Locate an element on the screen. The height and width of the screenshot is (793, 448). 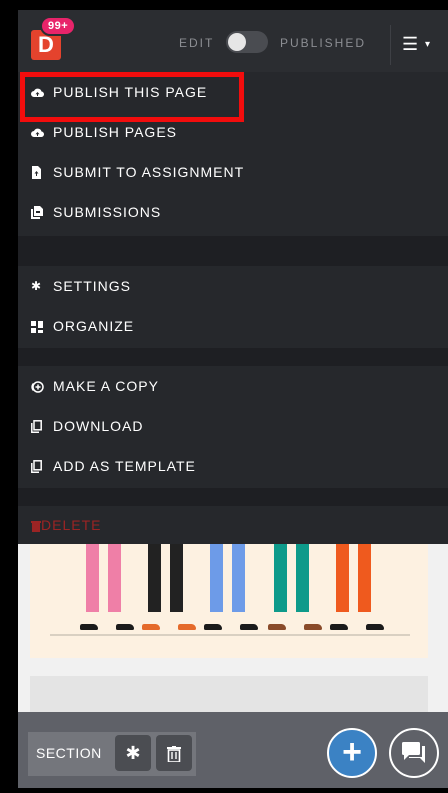
menu-item-label: DELETE is located at coordinates (71, 525).